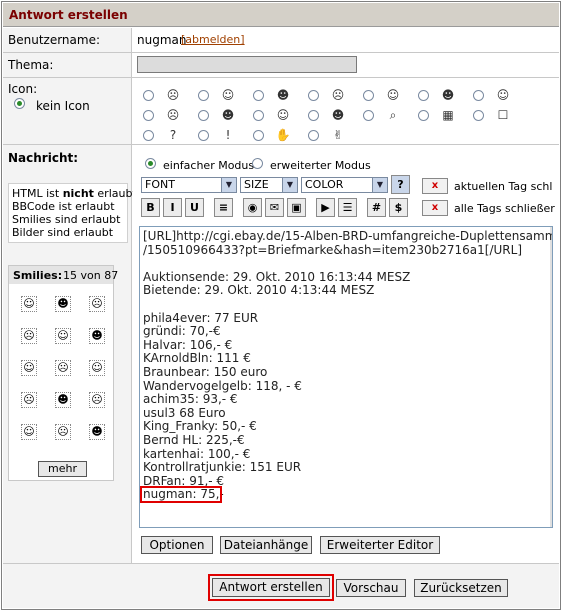 Image resolution: width=564 pixels, height=613 pixels. I want to click on extended-mode-label: erweiterter Modus, so click(320, 165).